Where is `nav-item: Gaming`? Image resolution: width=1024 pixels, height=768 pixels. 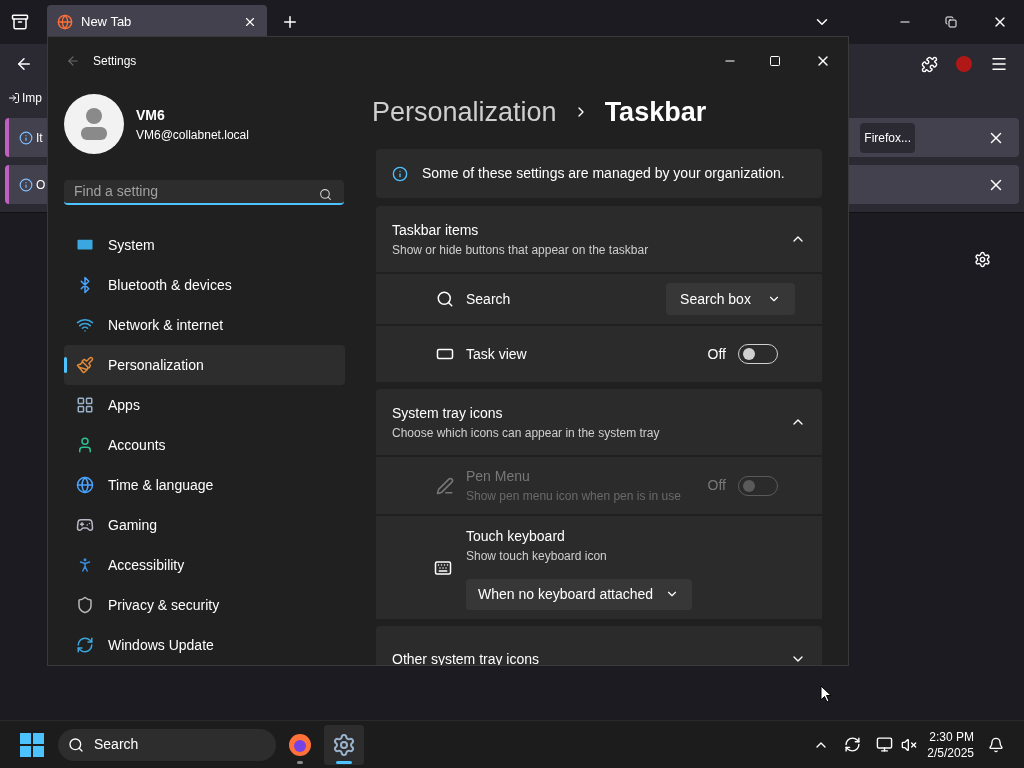 nav-item: Gaming is located at coordinates (204, 525).